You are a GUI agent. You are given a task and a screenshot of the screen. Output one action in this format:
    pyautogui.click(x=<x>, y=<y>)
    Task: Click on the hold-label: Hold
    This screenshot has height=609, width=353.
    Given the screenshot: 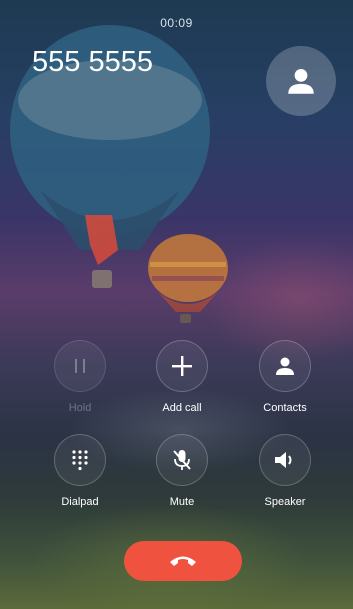 What is the action you would take?
    pyautogui.click(x=80, y=408)
    